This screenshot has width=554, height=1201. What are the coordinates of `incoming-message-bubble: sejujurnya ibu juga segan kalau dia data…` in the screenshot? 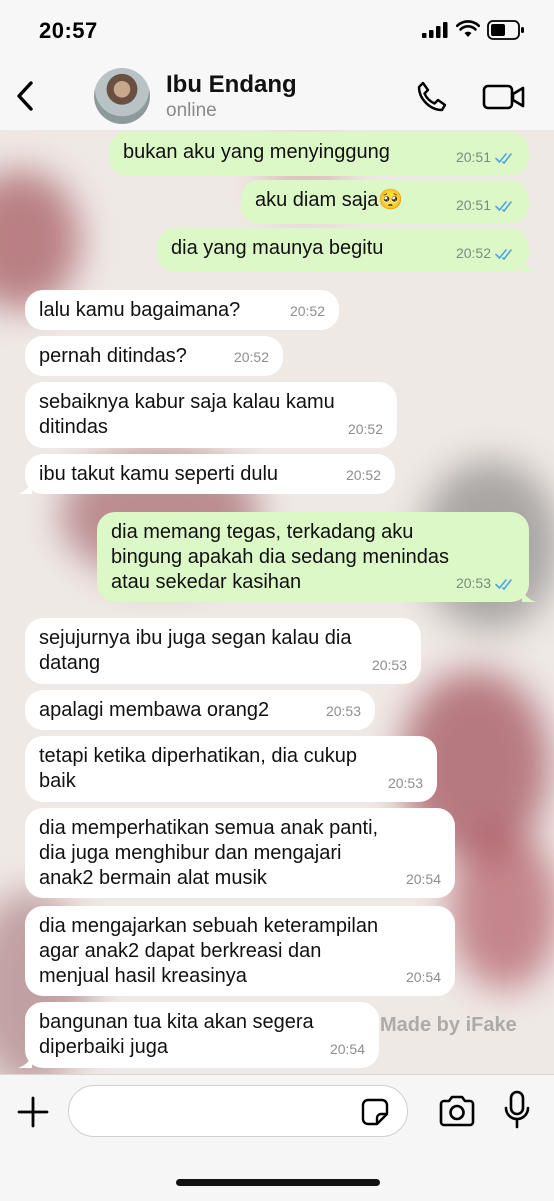 It's located at (223, 651).